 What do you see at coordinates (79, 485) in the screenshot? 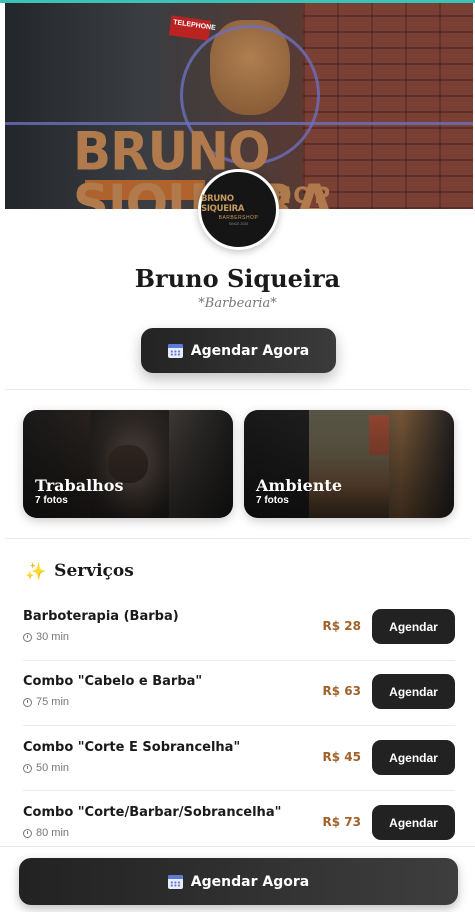
I see `gallery-card-title: Trabalhos` at bounding box center [79, 485].